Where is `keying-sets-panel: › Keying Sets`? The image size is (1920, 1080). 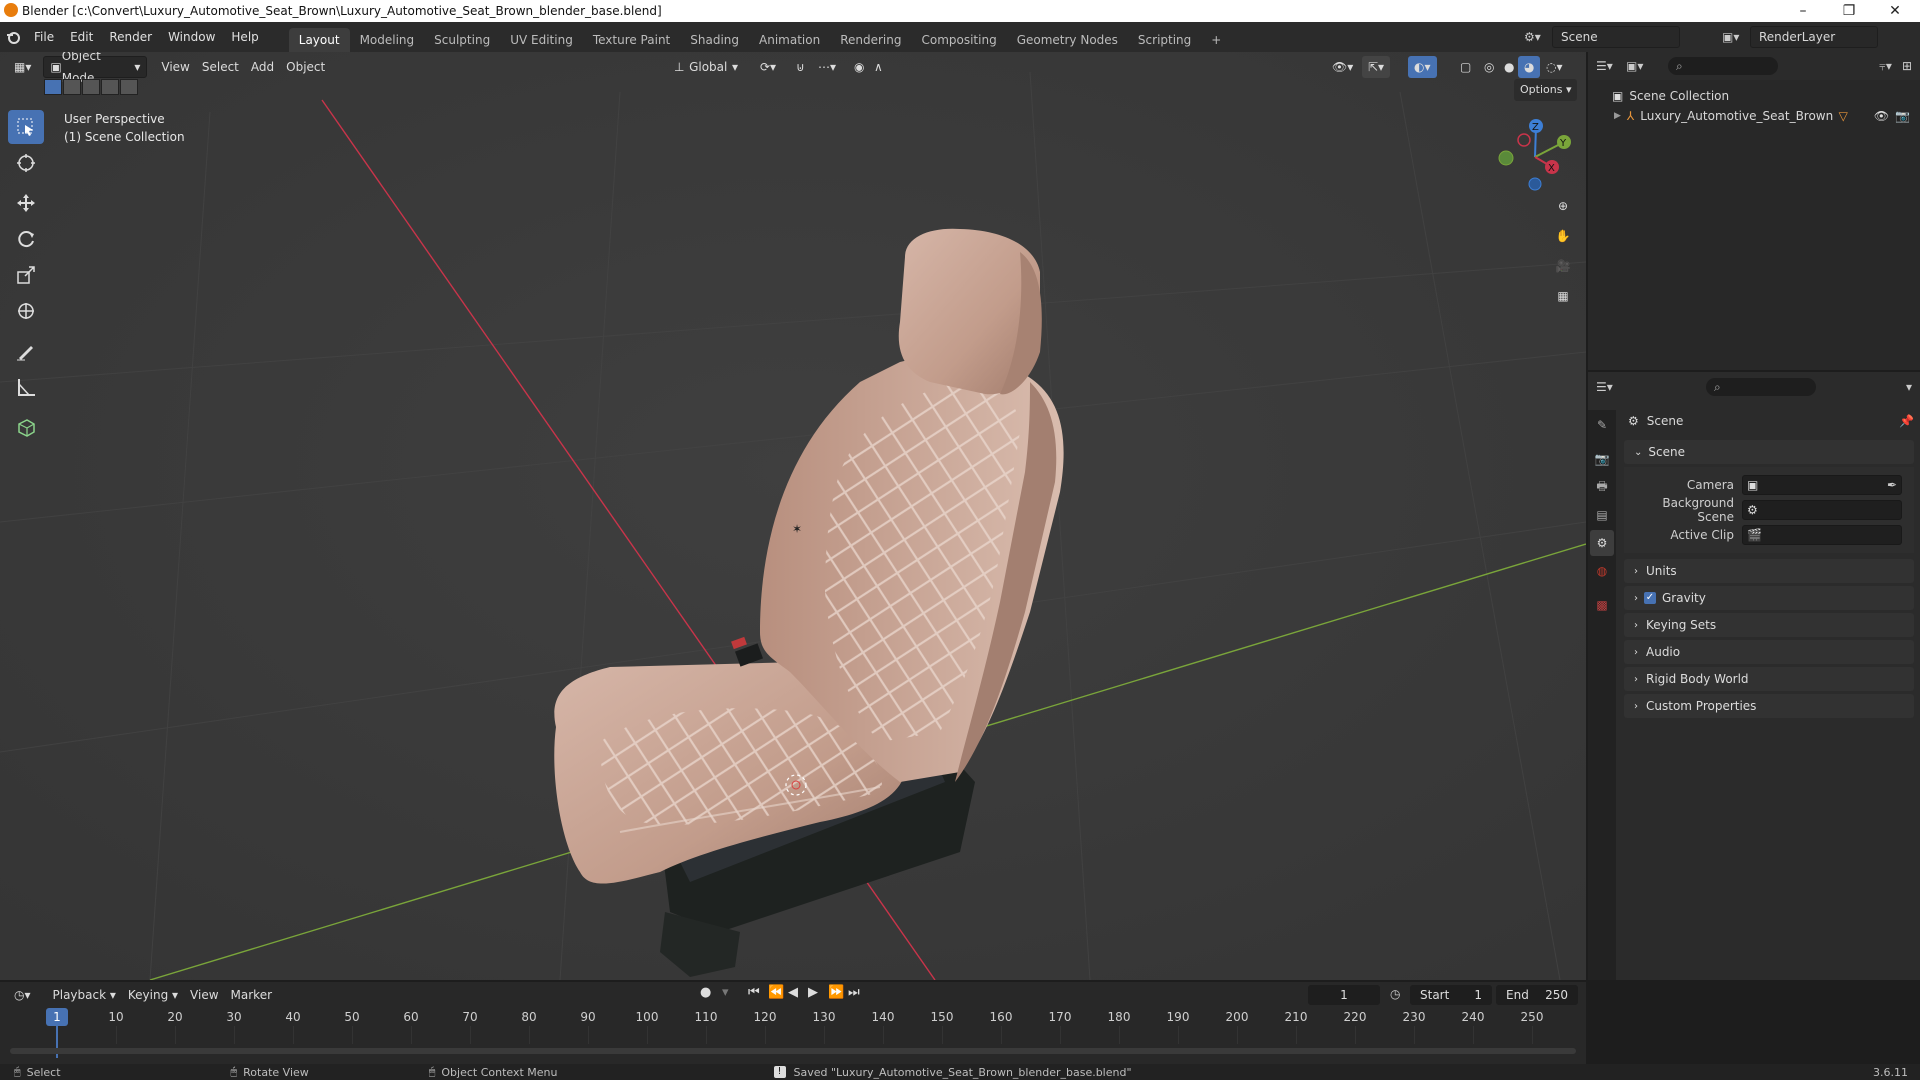
keying-sets-panel: › Keying Sets is located at coordinates (1769, 625).